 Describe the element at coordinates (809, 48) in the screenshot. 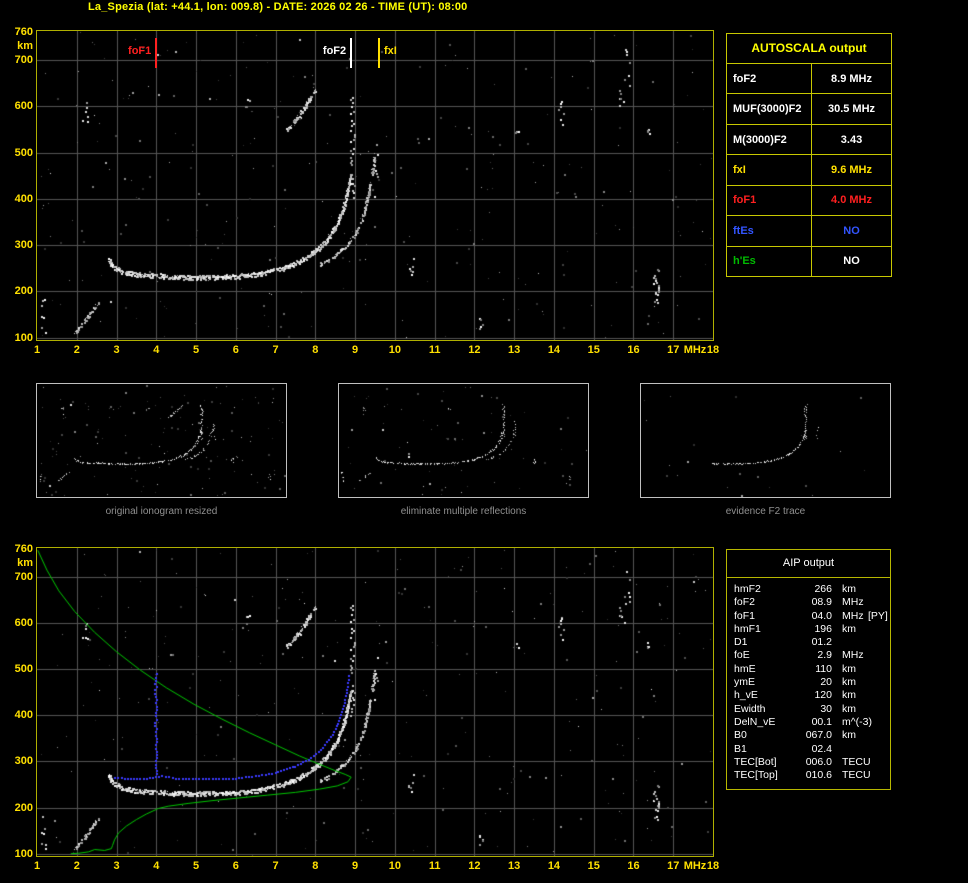

I see `autoscala-panel-title: AUTOSCALA output` at that location.